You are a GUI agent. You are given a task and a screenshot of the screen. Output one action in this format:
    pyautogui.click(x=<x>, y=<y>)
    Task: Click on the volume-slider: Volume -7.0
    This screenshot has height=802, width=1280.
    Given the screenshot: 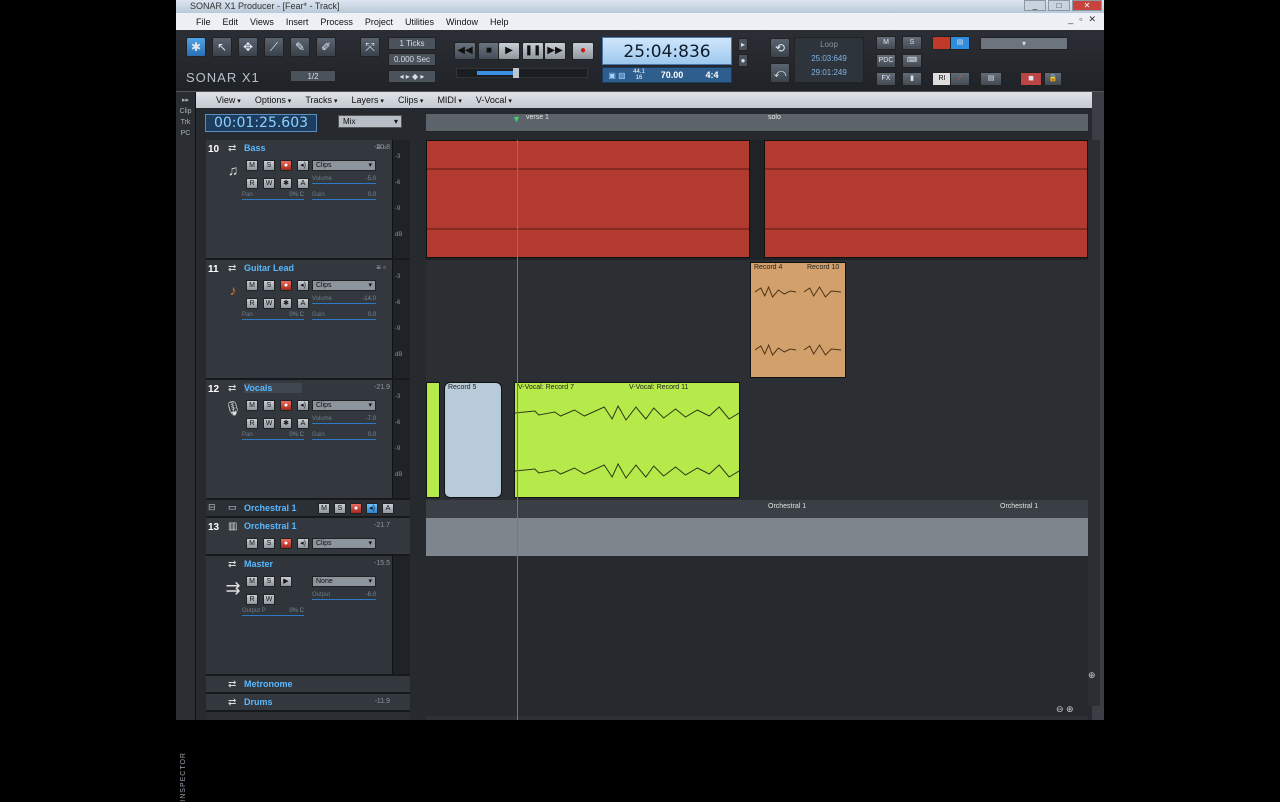 What is the action you would take?
    pyautogui.click(x=344, y=420)
    